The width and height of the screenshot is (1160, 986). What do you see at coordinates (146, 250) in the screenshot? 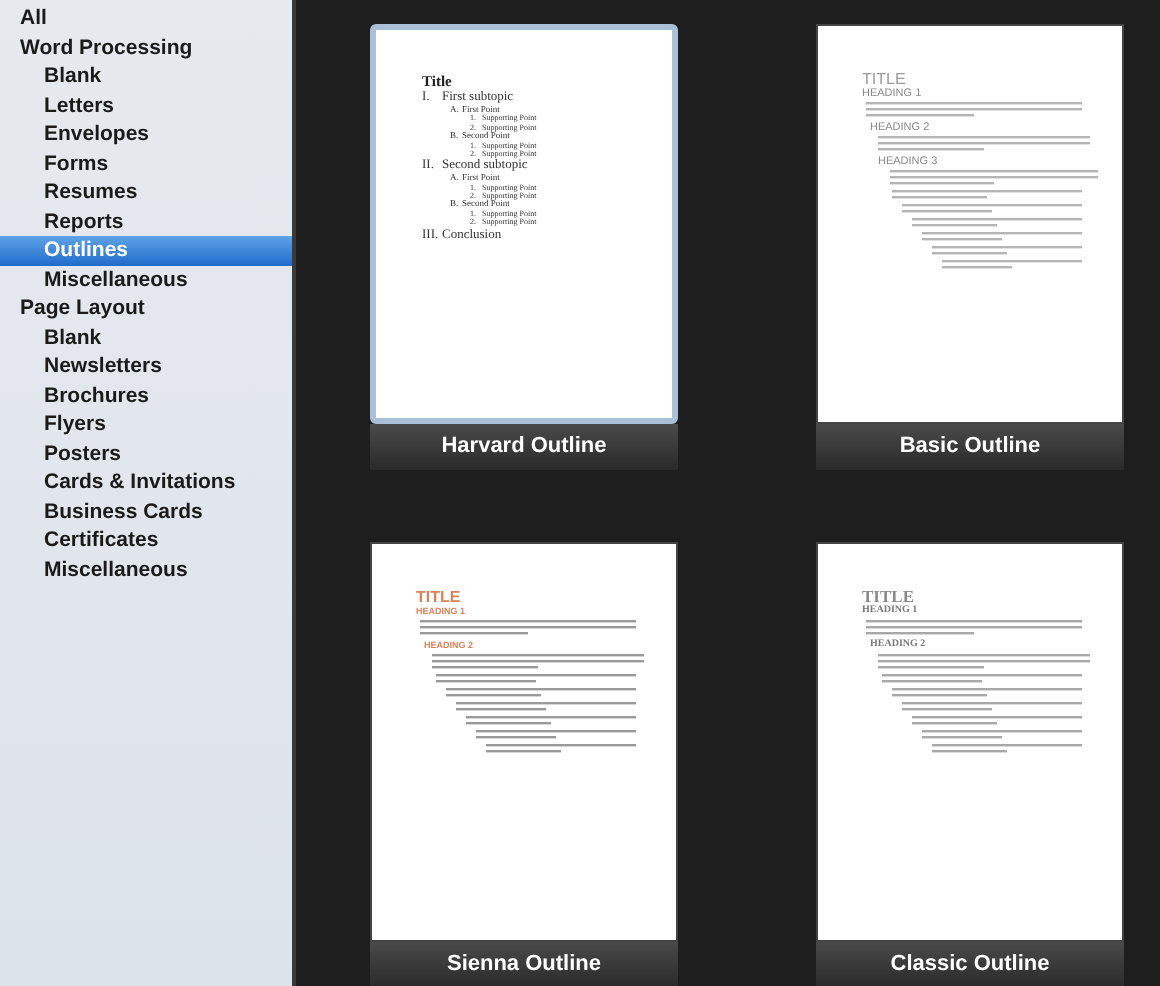
I see `sidebar-item: Outlines` at bounding box center [146, 250].